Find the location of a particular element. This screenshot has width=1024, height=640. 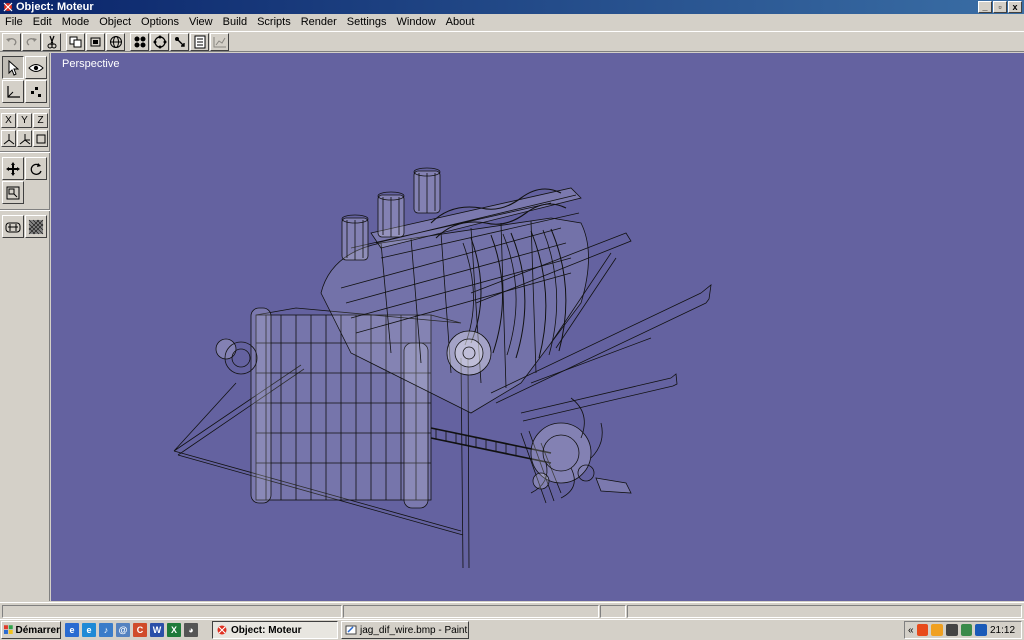

scale-tool-button is located at coordinates (13, 192).